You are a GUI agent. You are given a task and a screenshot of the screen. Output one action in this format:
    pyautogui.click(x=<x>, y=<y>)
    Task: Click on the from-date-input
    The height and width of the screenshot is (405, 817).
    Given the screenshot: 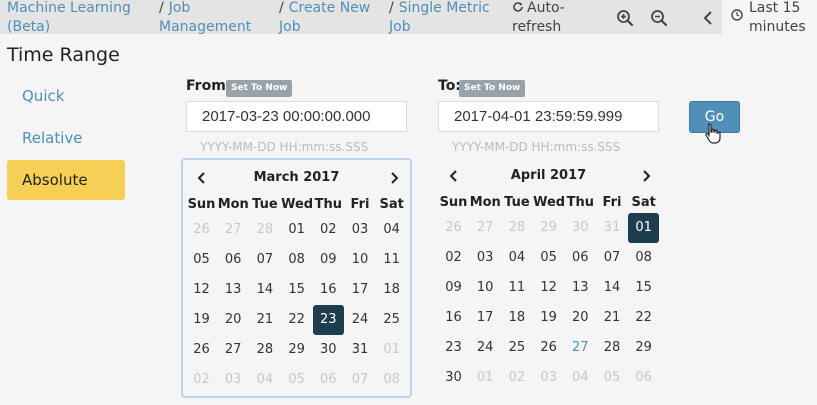 What is the action you would take?
    pyautogui.click(x=296, y=116)
    